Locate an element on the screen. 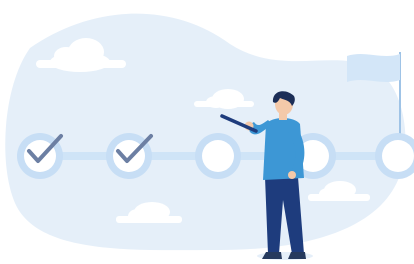  left-shoe is located at coordinates (272, 255).